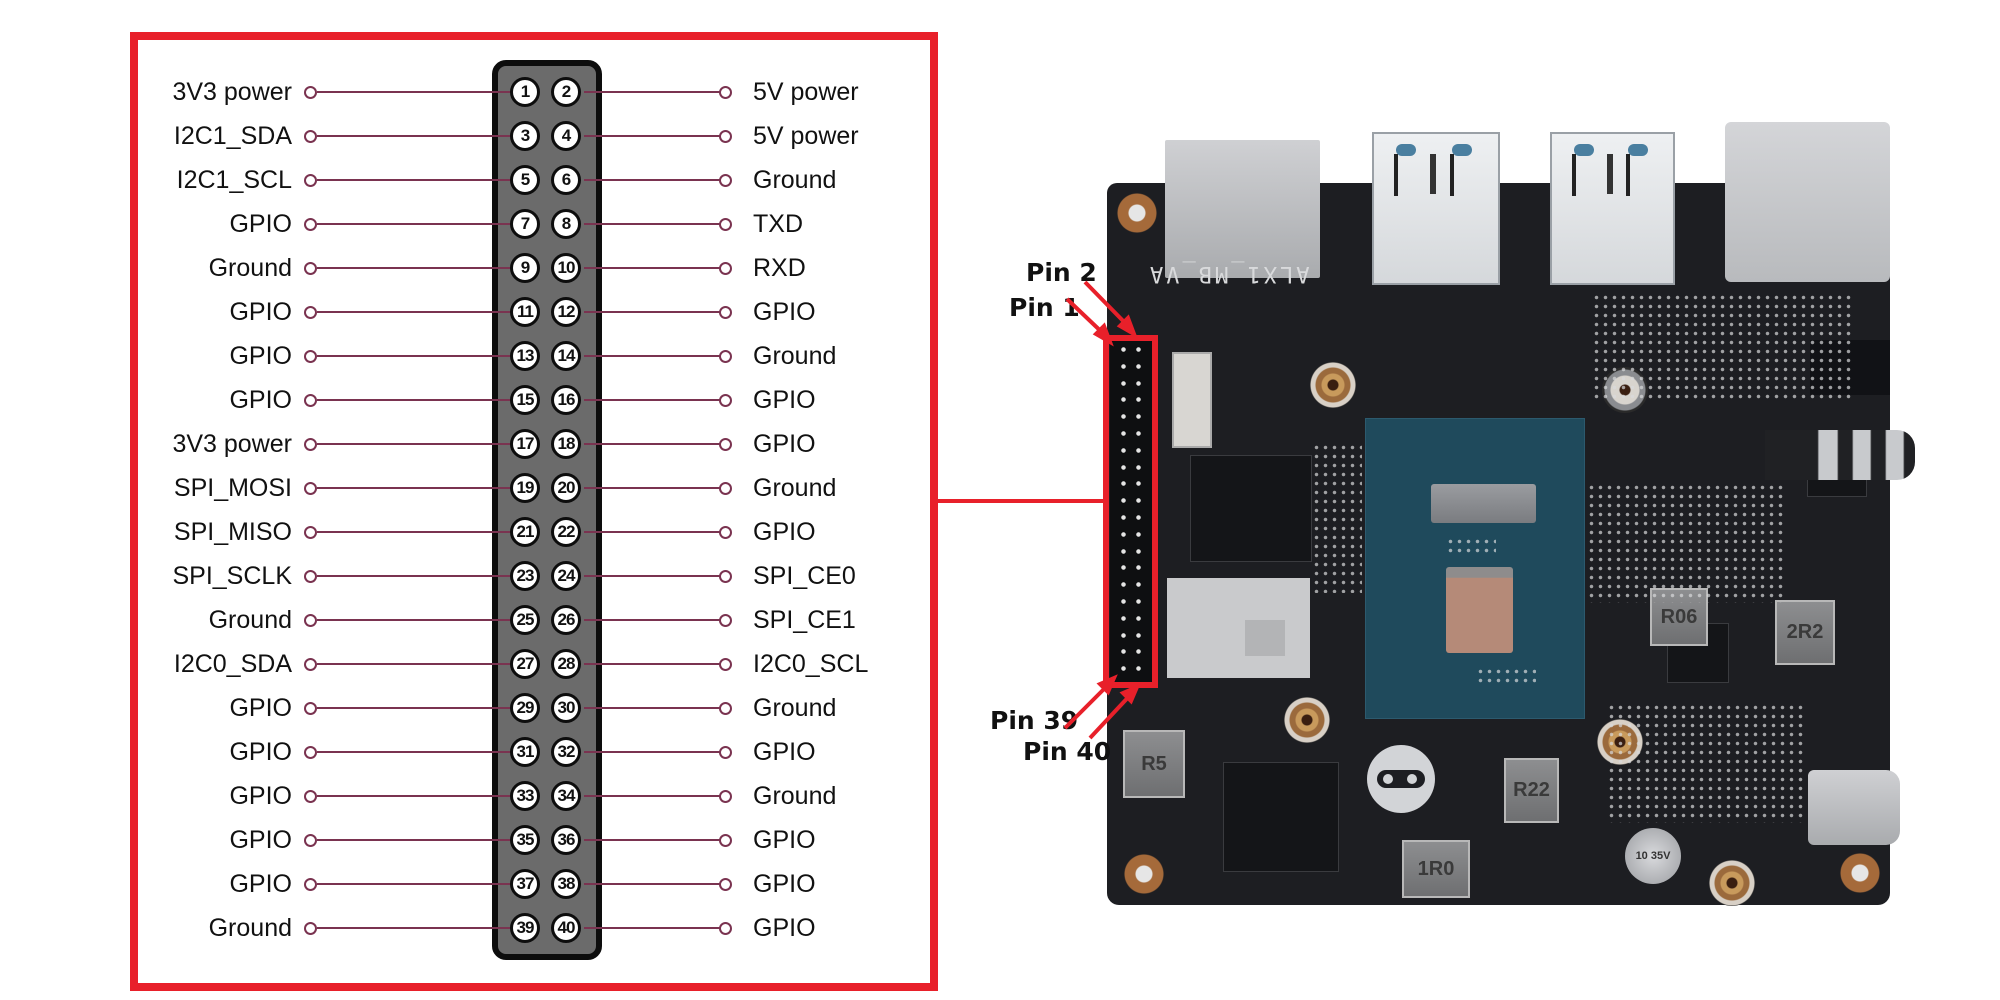 Image resolution: width=2000 pixels, height=1000 pixels. Describe the element at coordinates (1102, 510) in the screenshot. I see `callout-arrows` at that location.